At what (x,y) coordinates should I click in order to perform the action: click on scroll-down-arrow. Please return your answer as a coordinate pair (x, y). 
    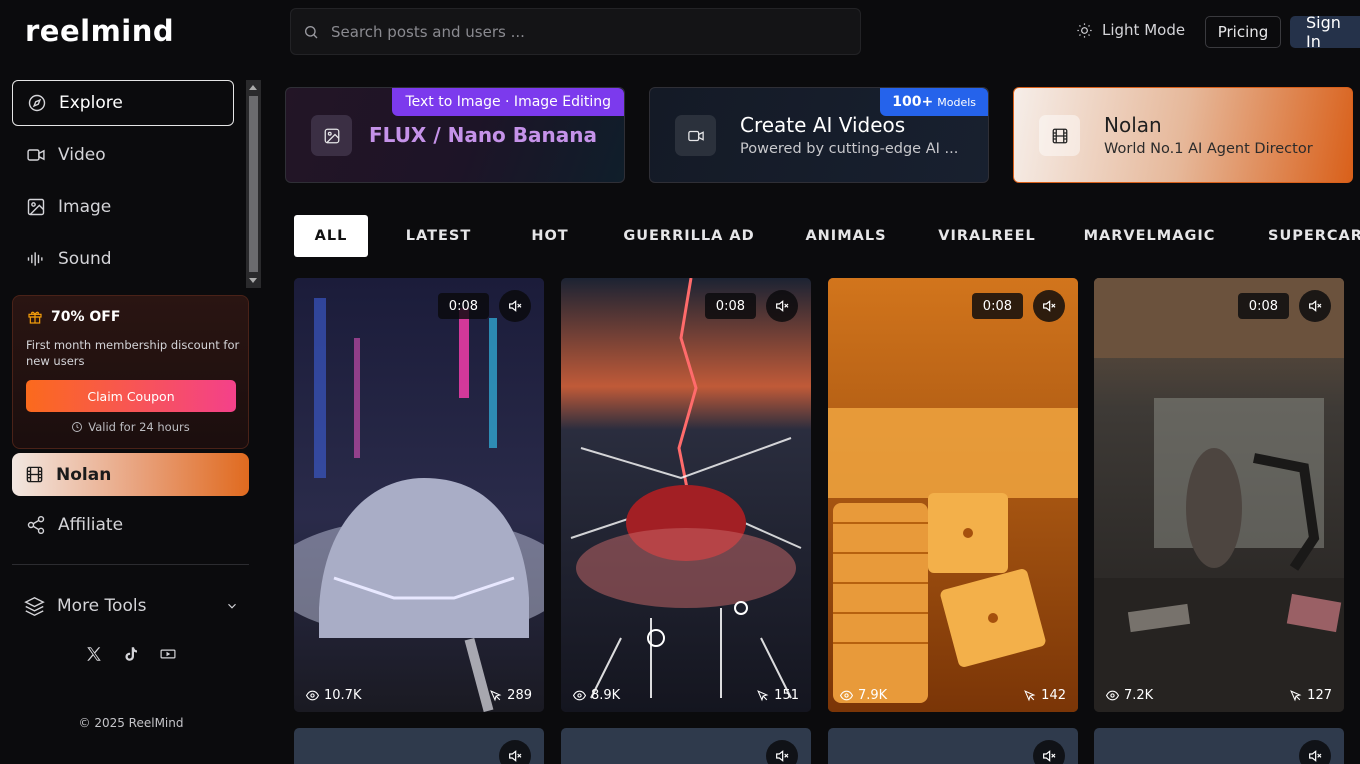
    Looking at the image, I should click on (253, 280).